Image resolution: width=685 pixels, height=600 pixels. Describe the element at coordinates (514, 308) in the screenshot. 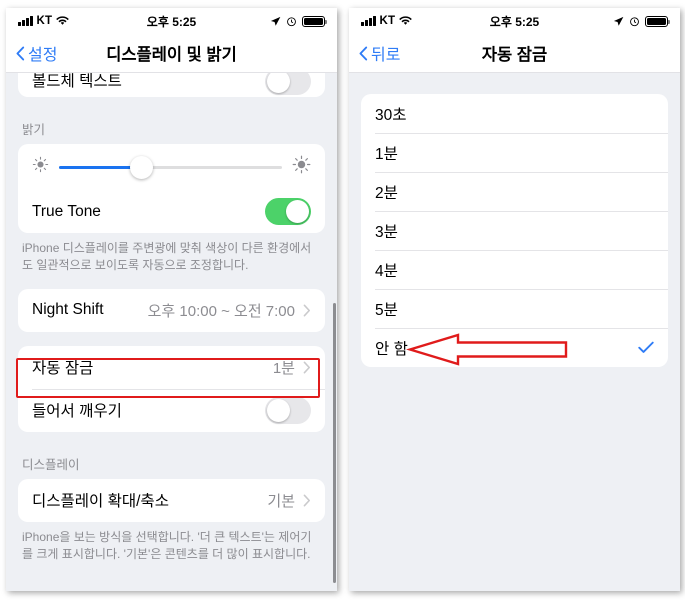

I see `option-row-5m: 5분` at that location.